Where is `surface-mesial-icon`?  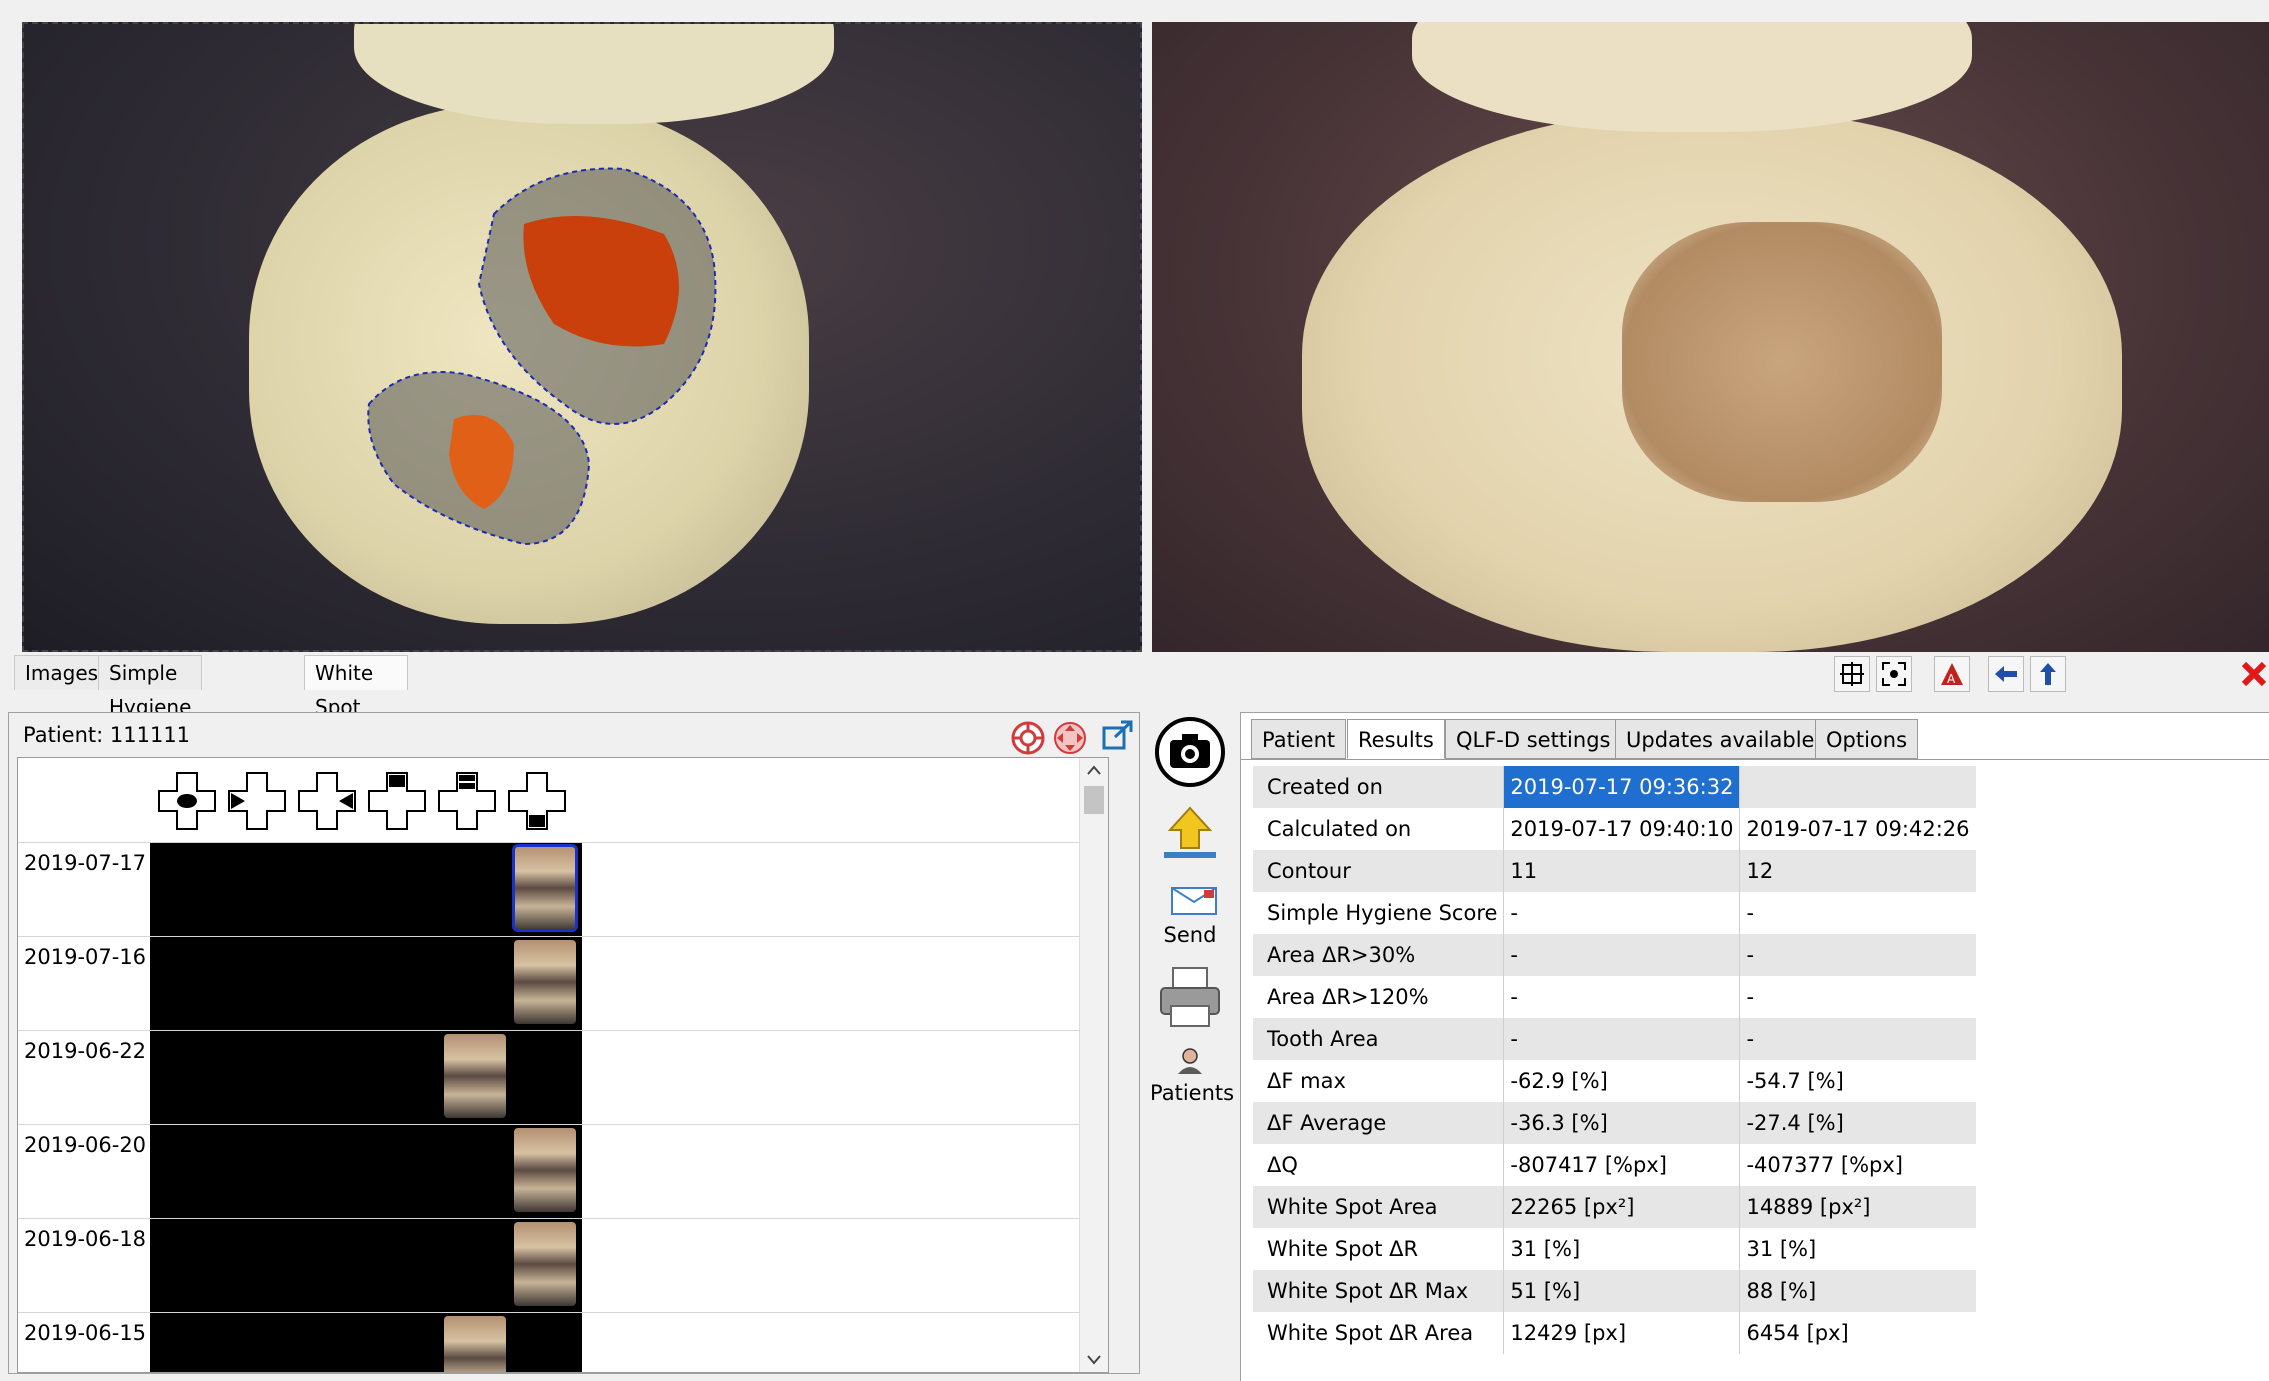 surface-mesial-icon is located at coordinates (257, 801).